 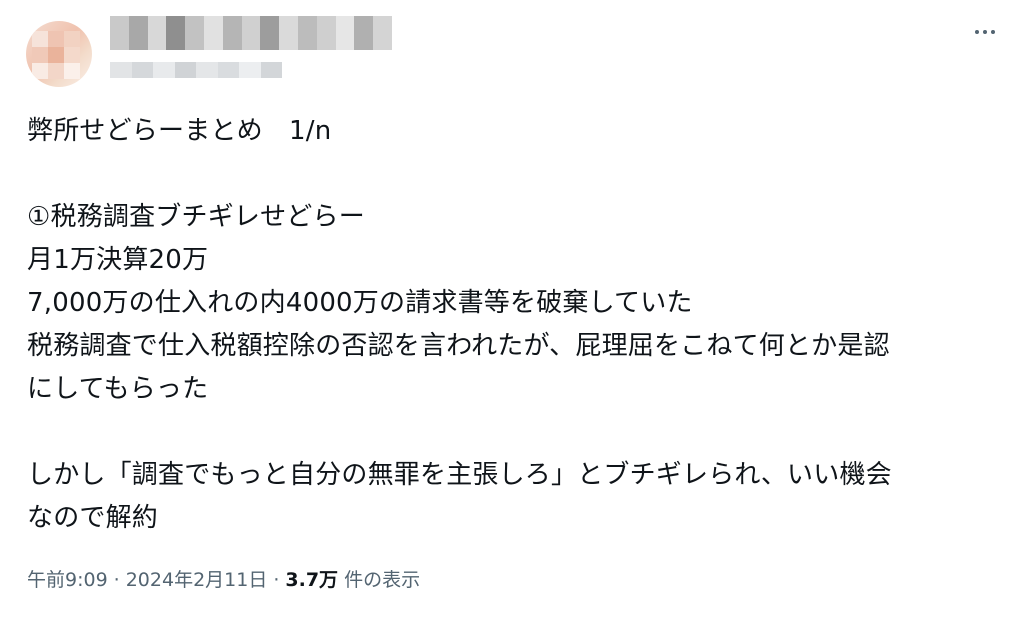 What do you see at coordinates (196, 70) in the screenshot?
I see `author-handle-redacted` at bounding box center [196, 70].